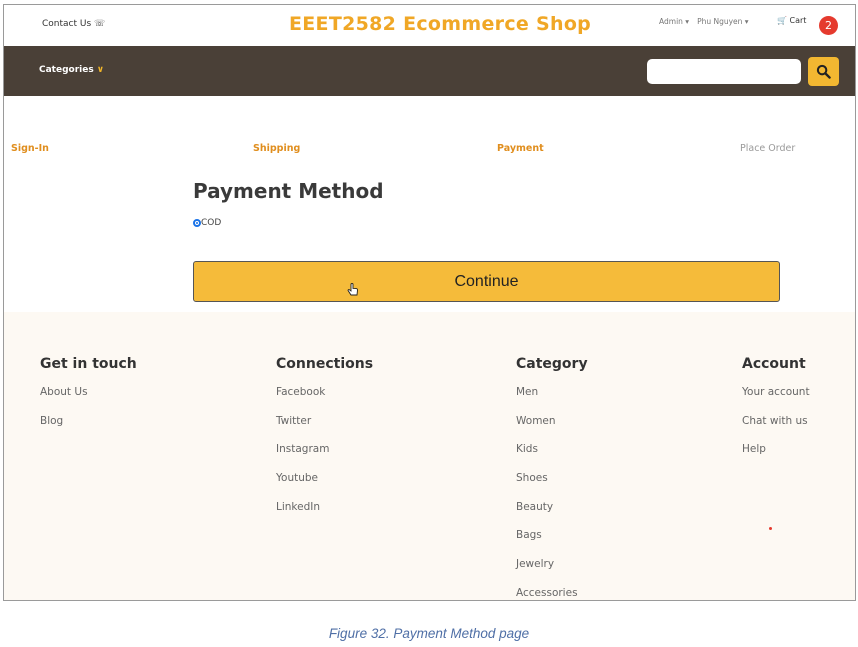  Describe the element at coordinates (782, 20) in the screenshot. I see `cart-icon: 🛒` at that location.